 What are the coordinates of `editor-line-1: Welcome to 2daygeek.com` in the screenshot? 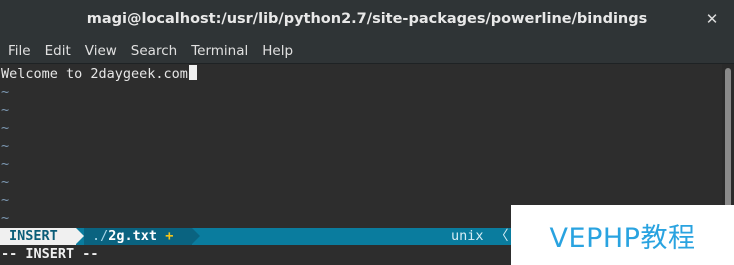 It's located at (99, 74).